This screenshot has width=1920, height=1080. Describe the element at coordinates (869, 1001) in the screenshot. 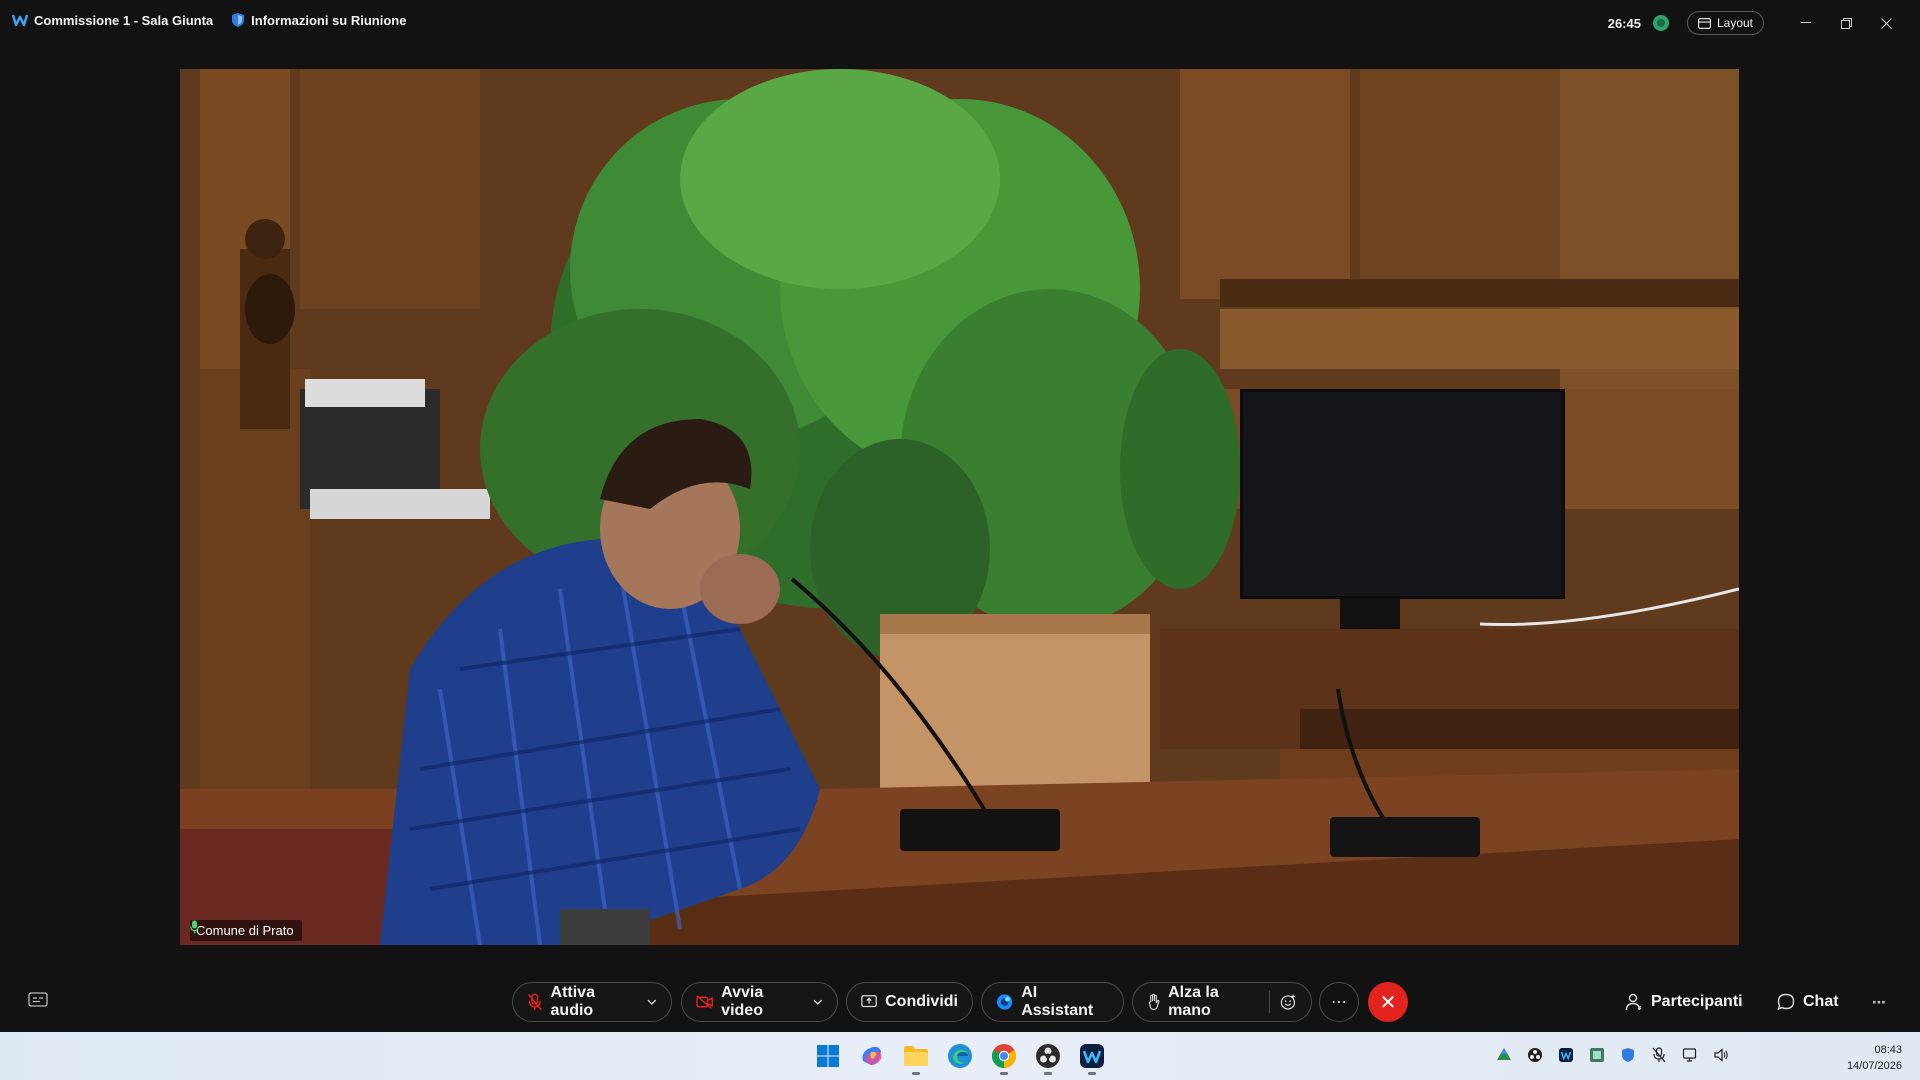

I see `share-screen-icon` at that location.